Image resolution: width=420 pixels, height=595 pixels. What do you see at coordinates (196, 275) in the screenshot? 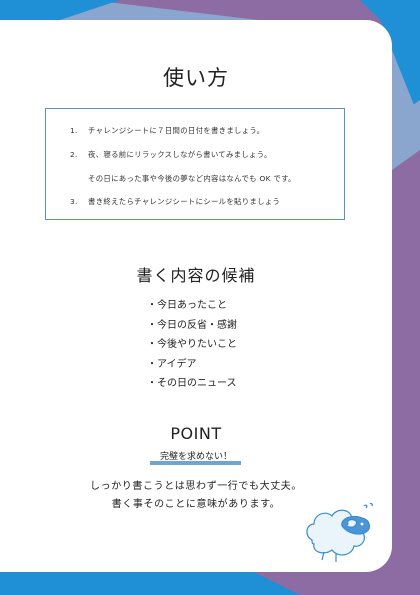
I see `ideas-title: 書く内容の候補` at bounding box center [196, 275].